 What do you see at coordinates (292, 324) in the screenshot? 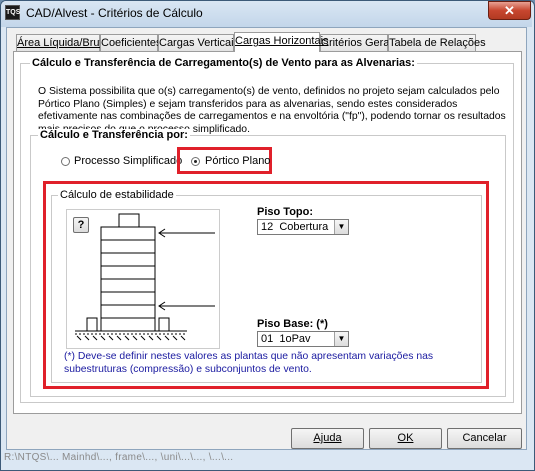
I see `piso-base-label: Piso Base: (*)` at bounding box center [292, 324].